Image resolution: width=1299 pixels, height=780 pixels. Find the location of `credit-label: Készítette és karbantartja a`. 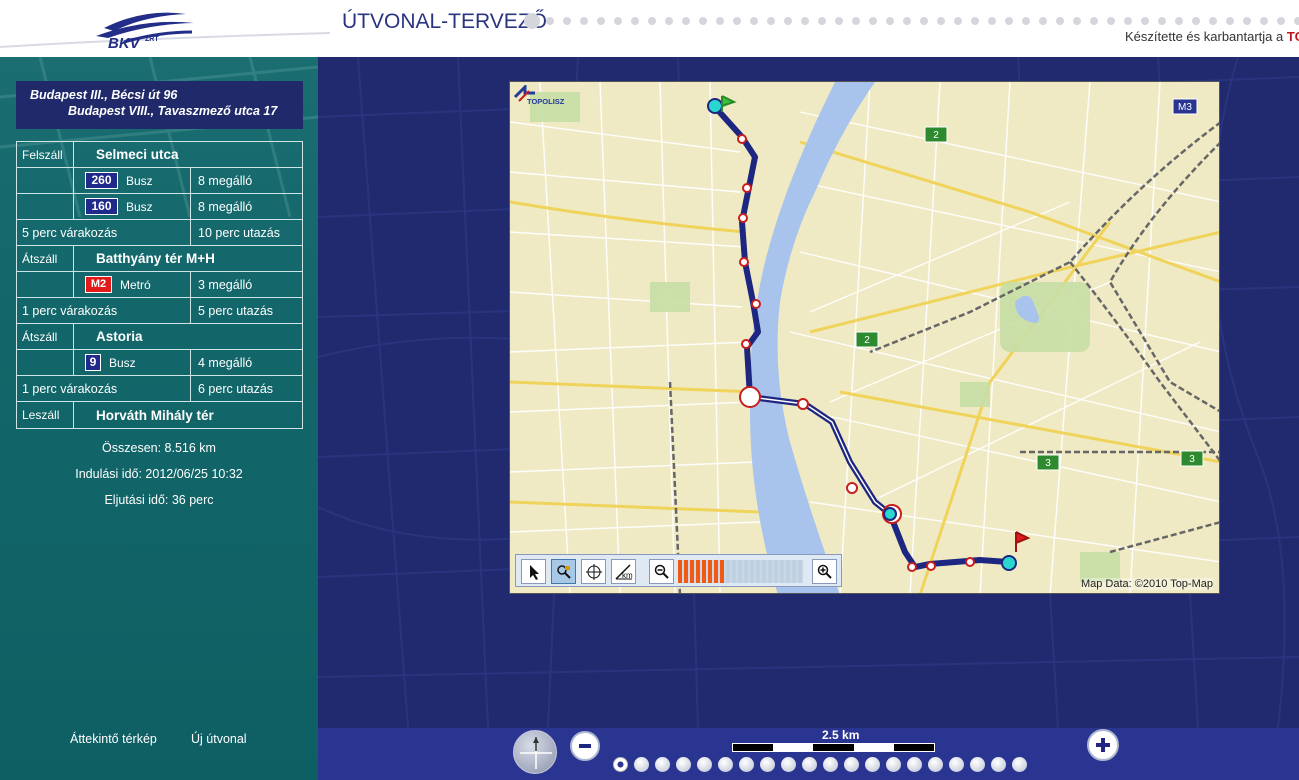

credit-label: Készítette és karbantartja a is located at coordinates (1204, 36).